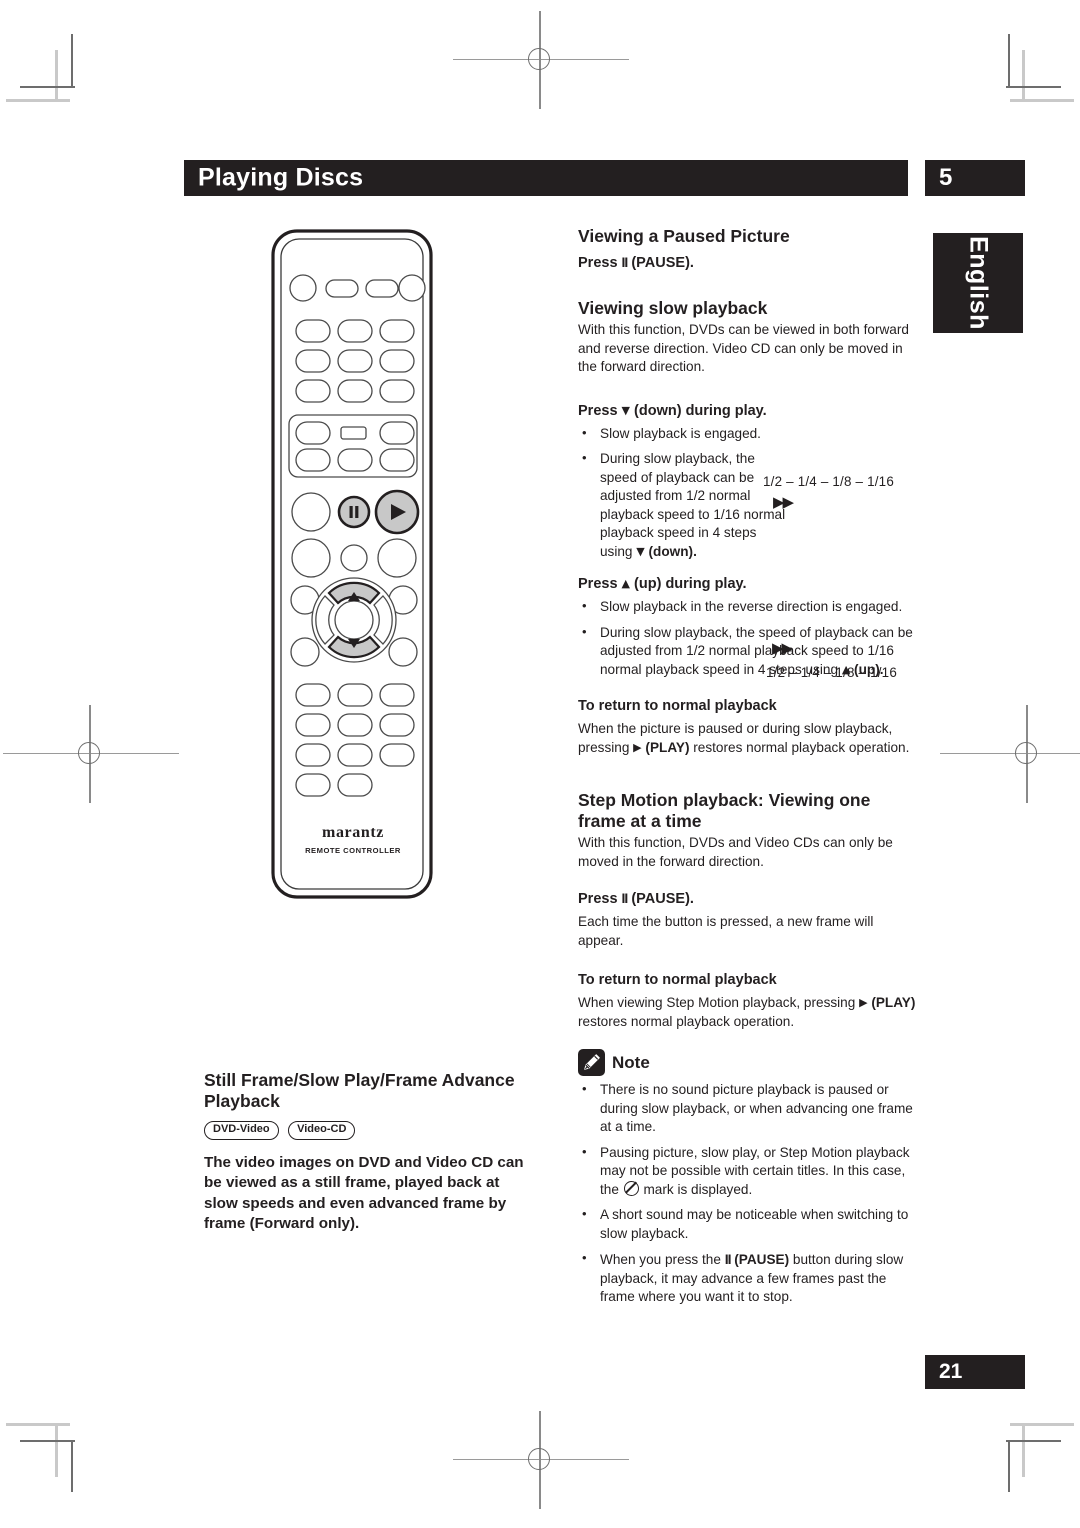  I want to click on step-motion-press-prefix: Press, so click(600, 899).